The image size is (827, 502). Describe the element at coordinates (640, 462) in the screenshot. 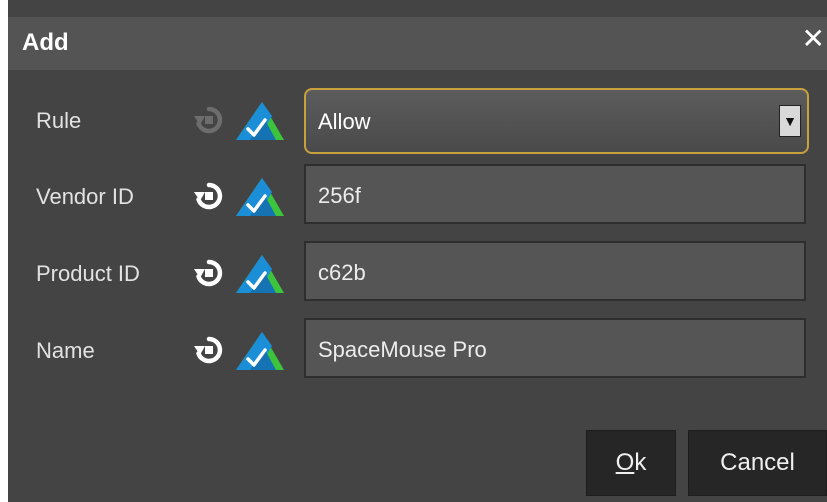

I see `ok-button-label: k` at that location.